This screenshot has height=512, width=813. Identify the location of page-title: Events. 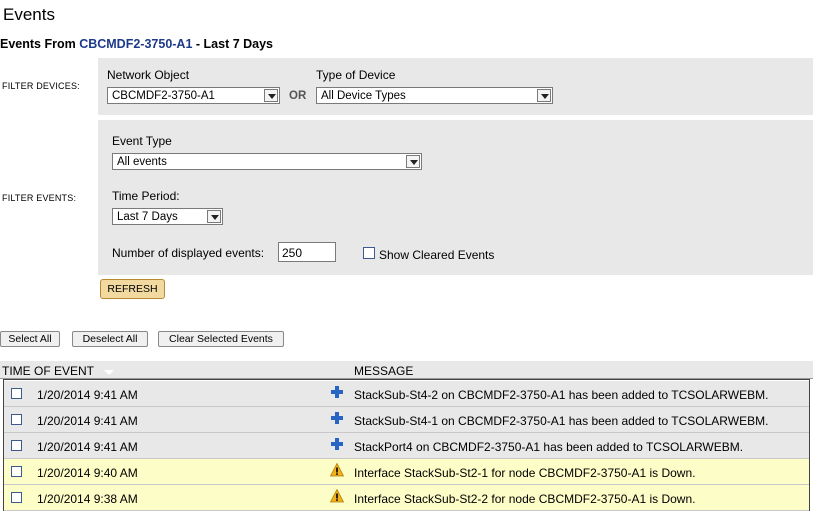
(29, 14).